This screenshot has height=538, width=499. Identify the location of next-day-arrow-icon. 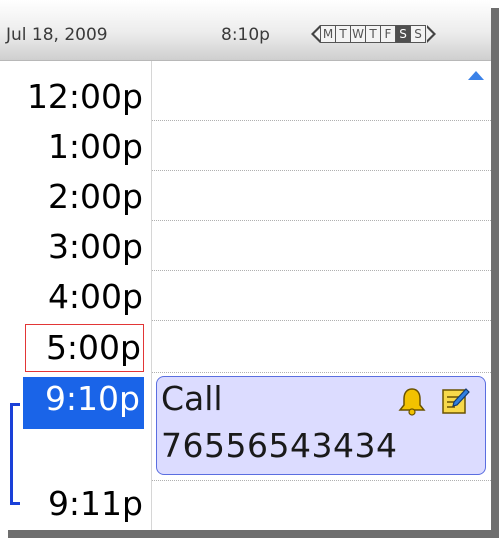
(431, 34).